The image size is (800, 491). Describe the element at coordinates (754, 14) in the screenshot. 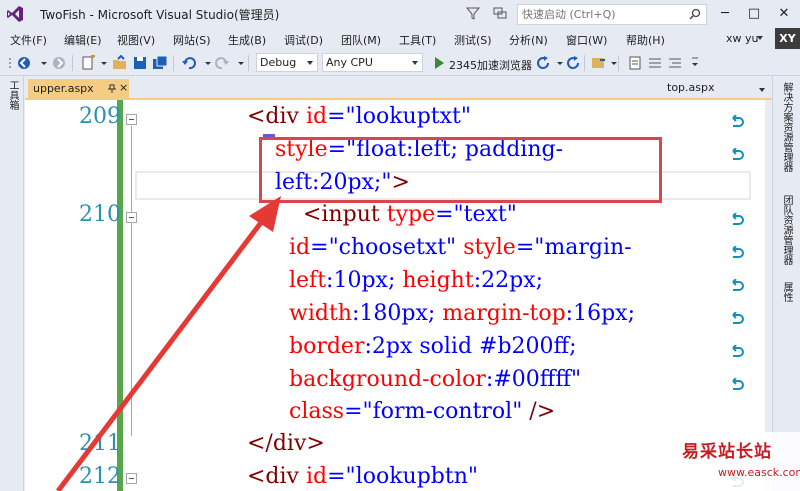

I see `maximize-button: □` at that location.